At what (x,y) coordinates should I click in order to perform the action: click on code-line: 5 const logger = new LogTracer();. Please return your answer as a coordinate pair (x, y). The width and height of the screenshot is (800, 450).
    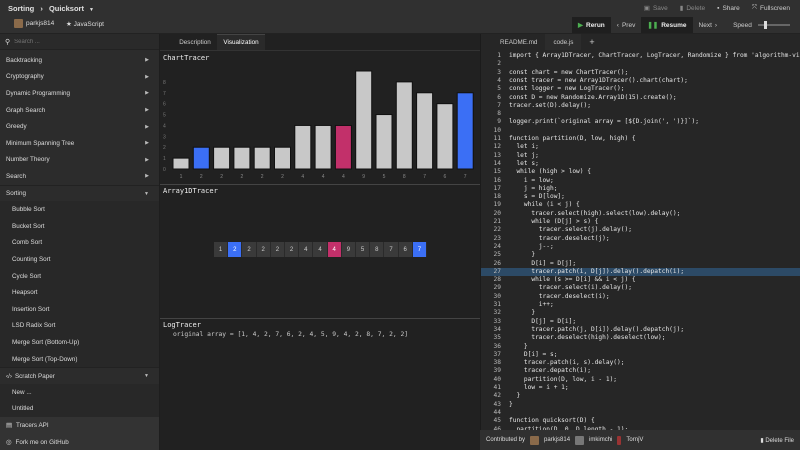
    Looking at the image, I should click on (640, 89).